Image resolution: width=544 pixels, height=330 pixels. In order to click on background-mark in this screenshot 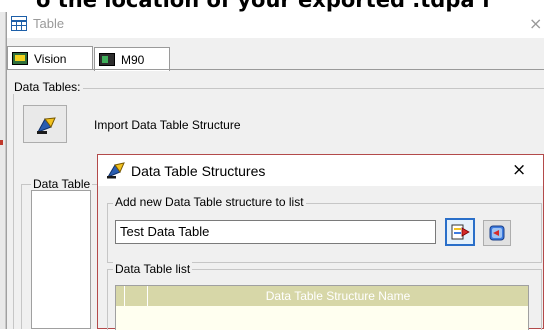, I will do `click(1, 142)`.